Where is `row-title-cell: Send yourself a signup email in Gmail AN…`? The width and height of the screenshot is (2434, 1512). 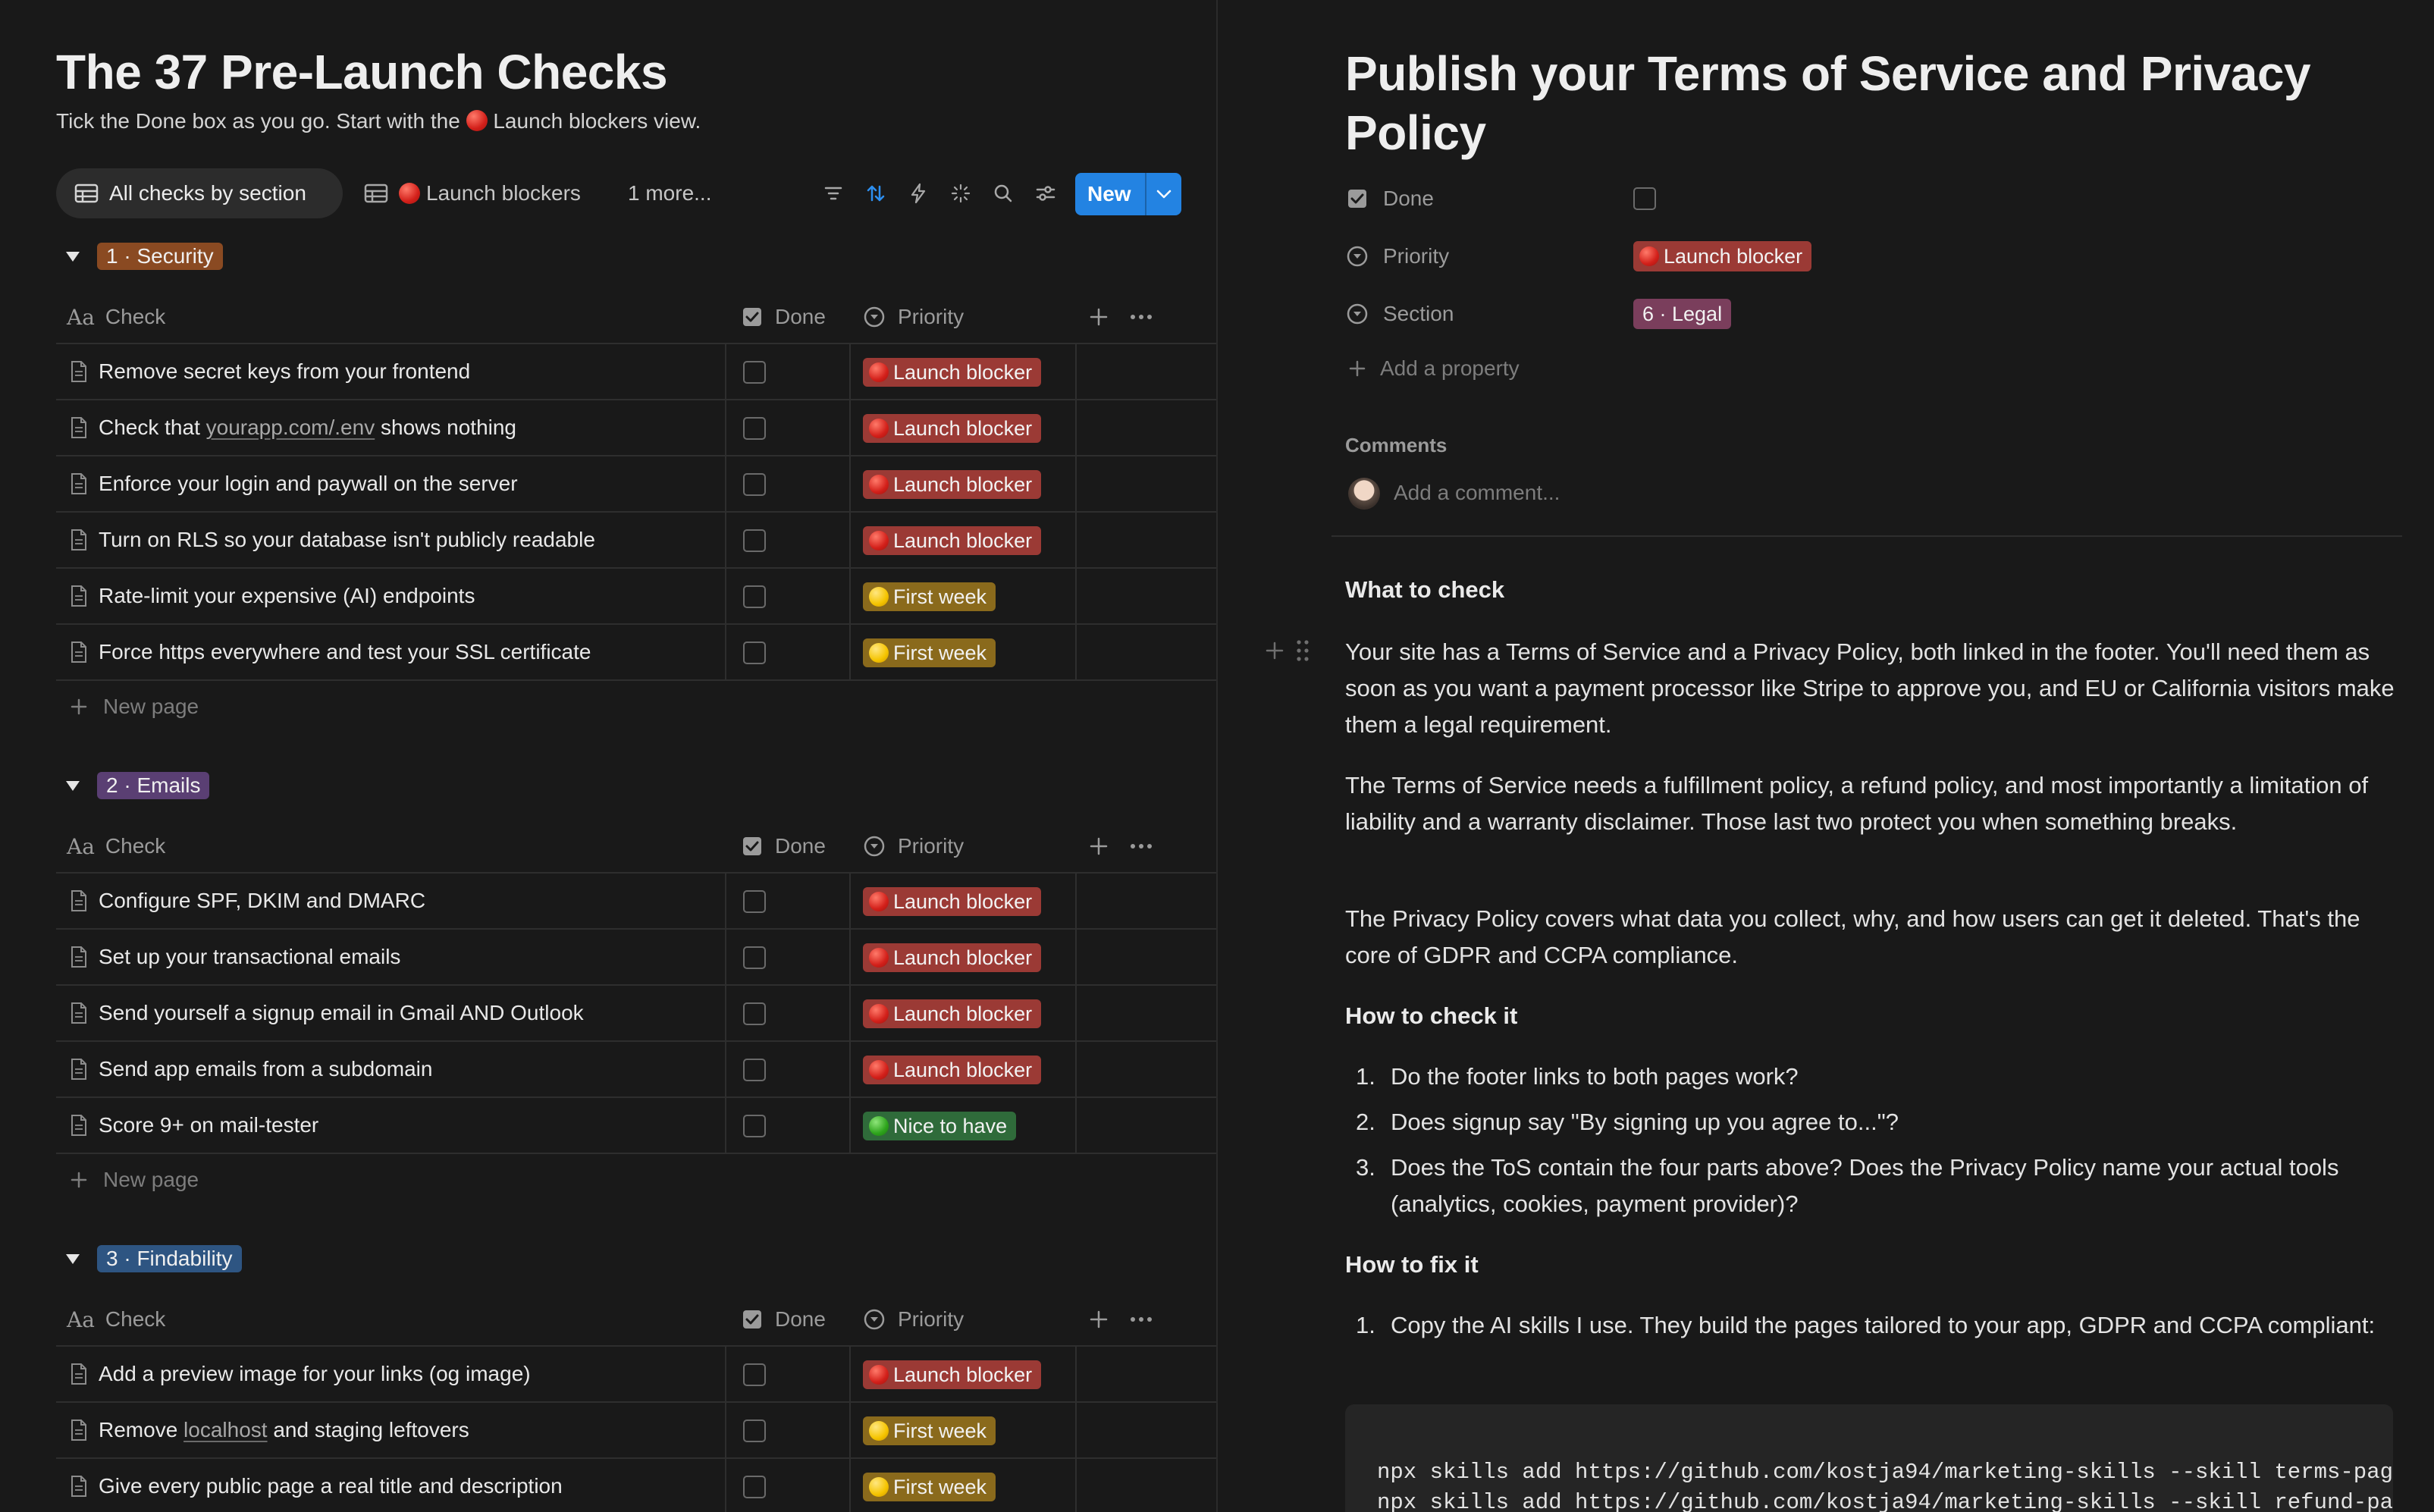
row-title-cell: Send yourself a signup email in Gmail AN… is located at coordinates (391, 1013).